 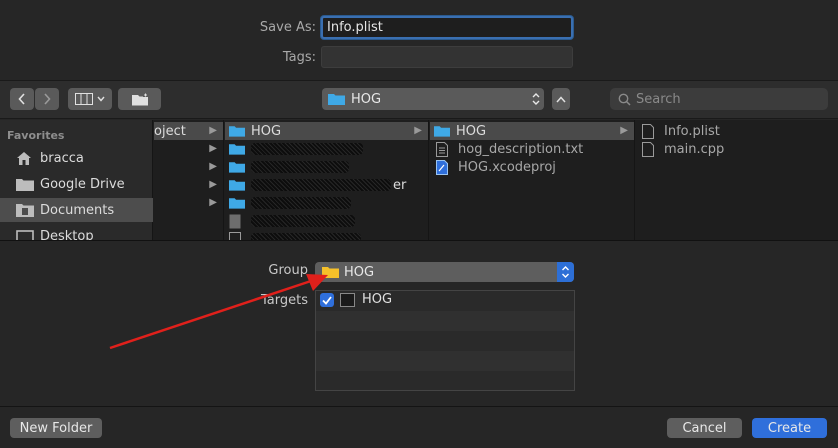 What do you see at coordinates (82, 184) in the screenshot?
I see `sidebar-item-label: Google Drive` at bounding box center [82, 184].